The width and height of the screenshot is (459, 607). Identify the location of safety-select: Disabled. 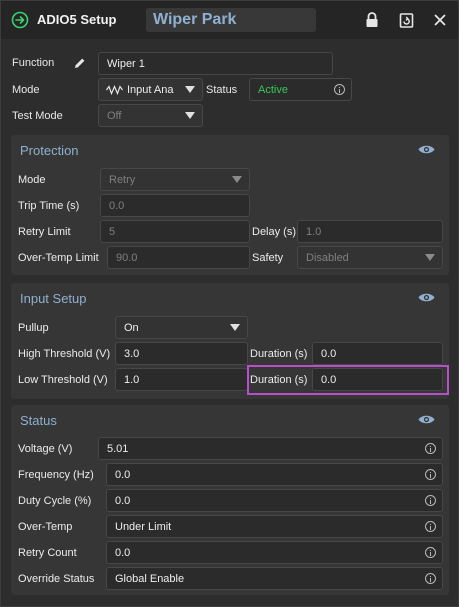
(370, 257).